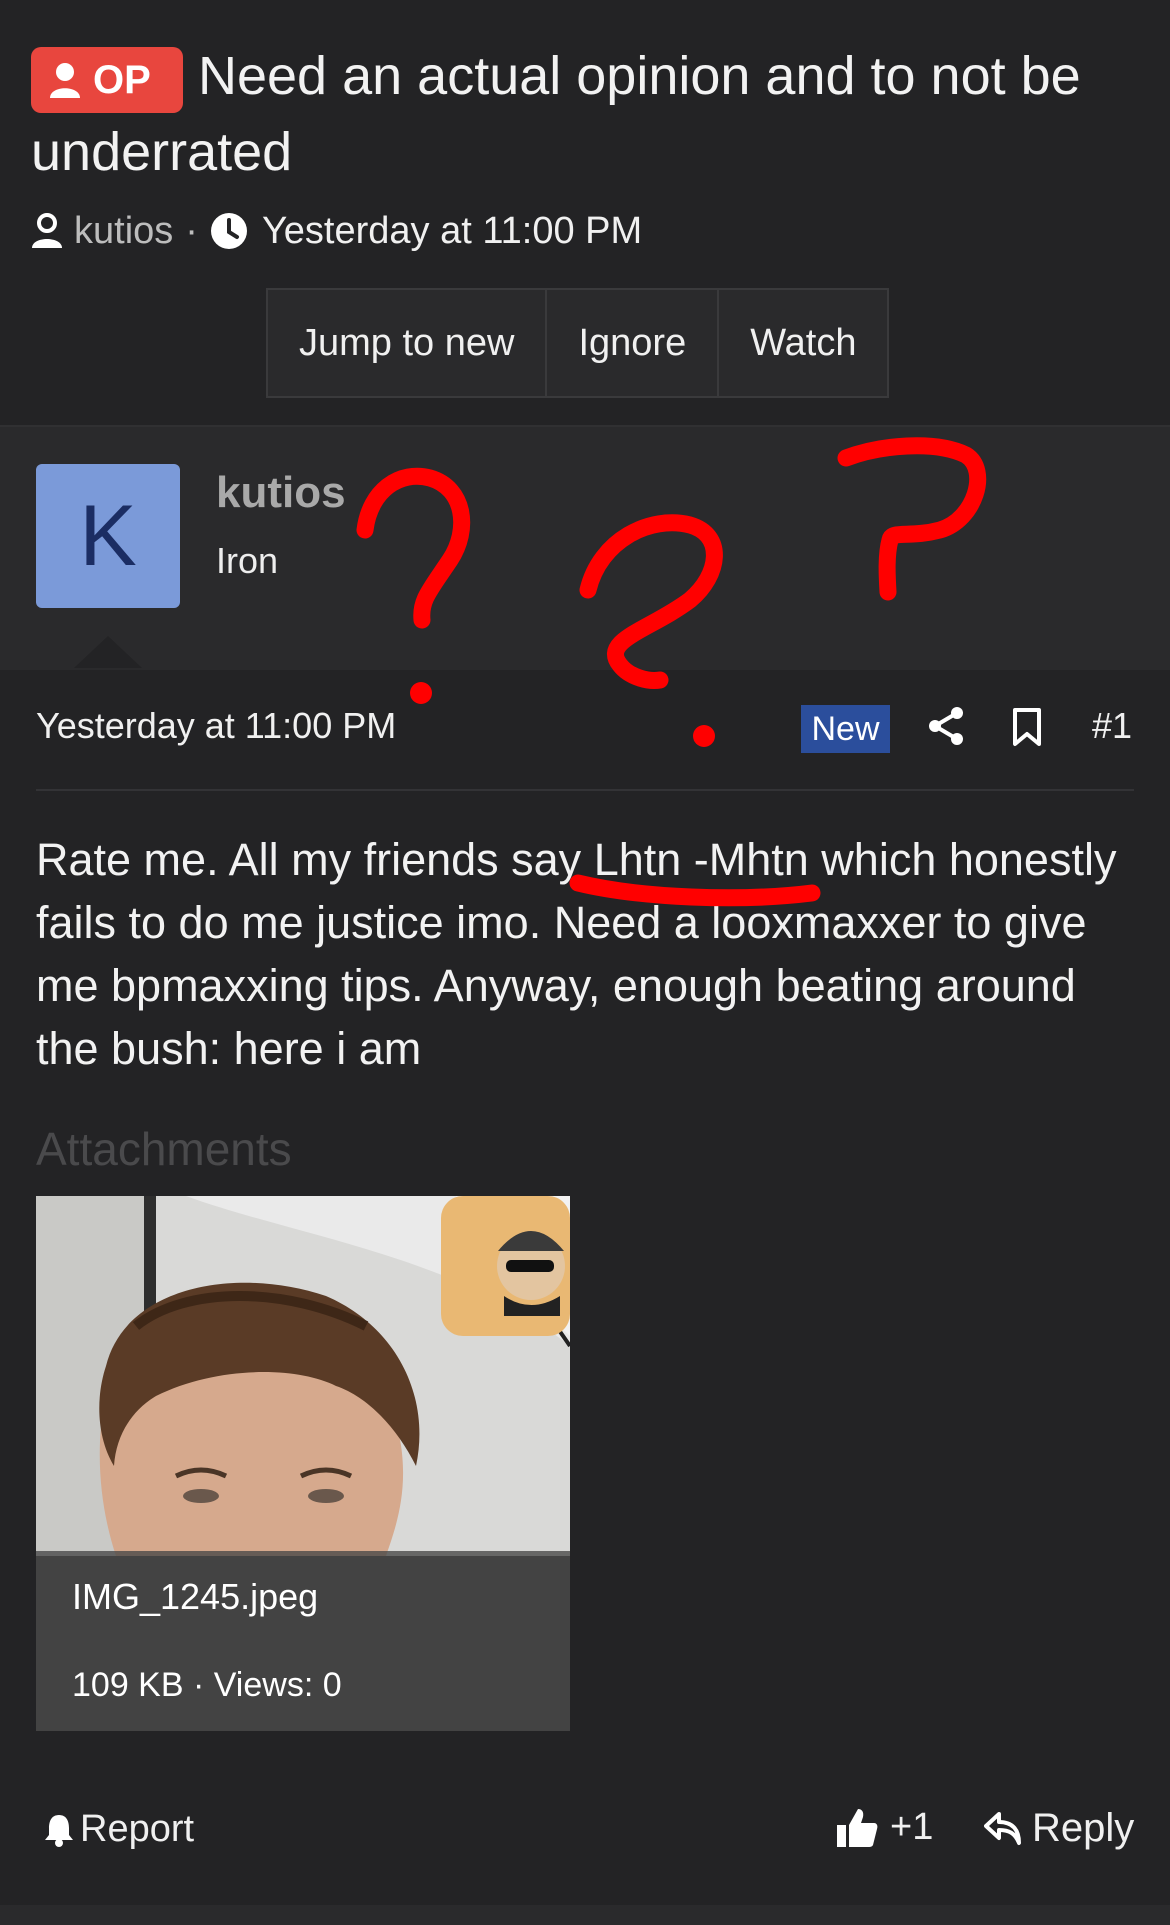 The image size is (1170, 1925). I want to click on bell-icon, so click(59, 1830).